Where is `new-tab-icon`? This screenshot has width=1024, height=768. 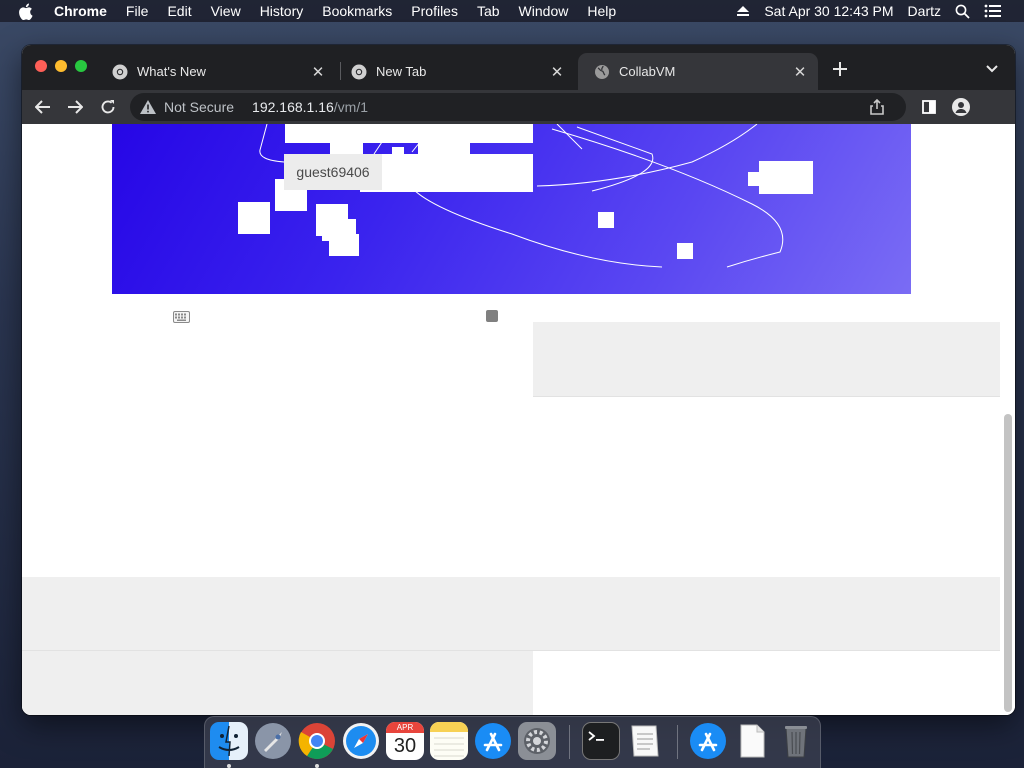 new-tab-icon is located at coordinates (840, 69).